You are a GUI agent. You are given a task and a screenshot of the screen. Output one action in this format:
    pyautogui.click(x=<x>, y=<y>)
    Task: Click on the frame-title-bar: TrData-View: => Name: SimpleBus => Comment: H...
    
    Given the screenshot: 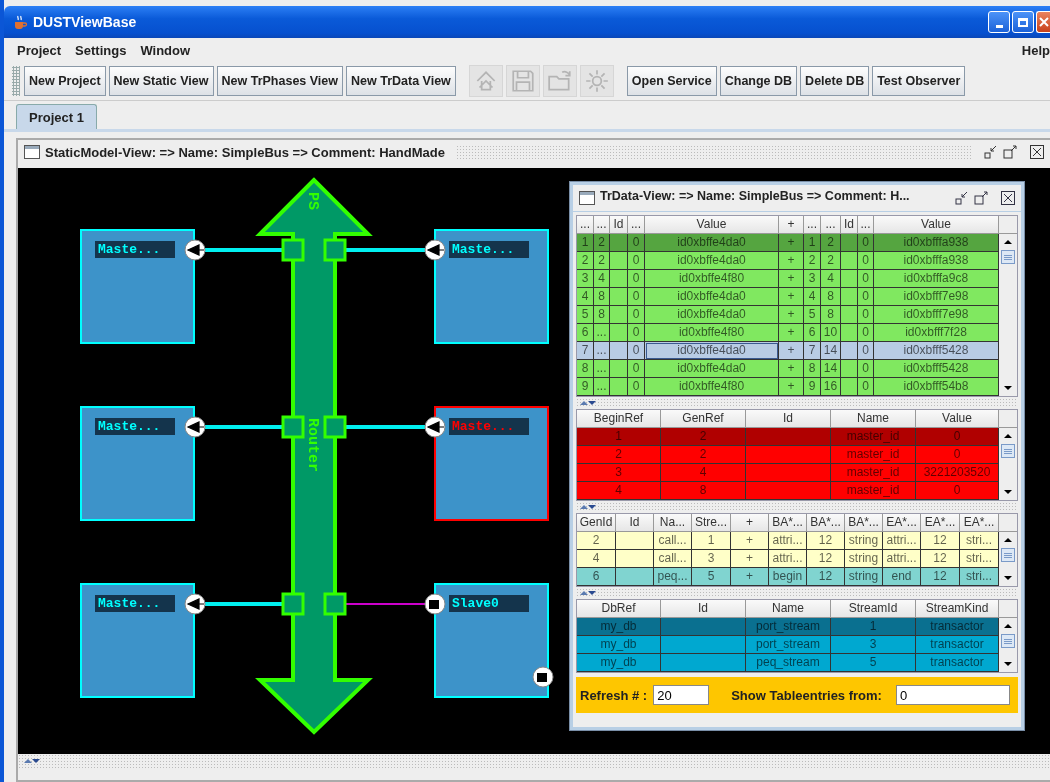 What is the action you would take?
    pyautogui.click(x=797, y=198)
    